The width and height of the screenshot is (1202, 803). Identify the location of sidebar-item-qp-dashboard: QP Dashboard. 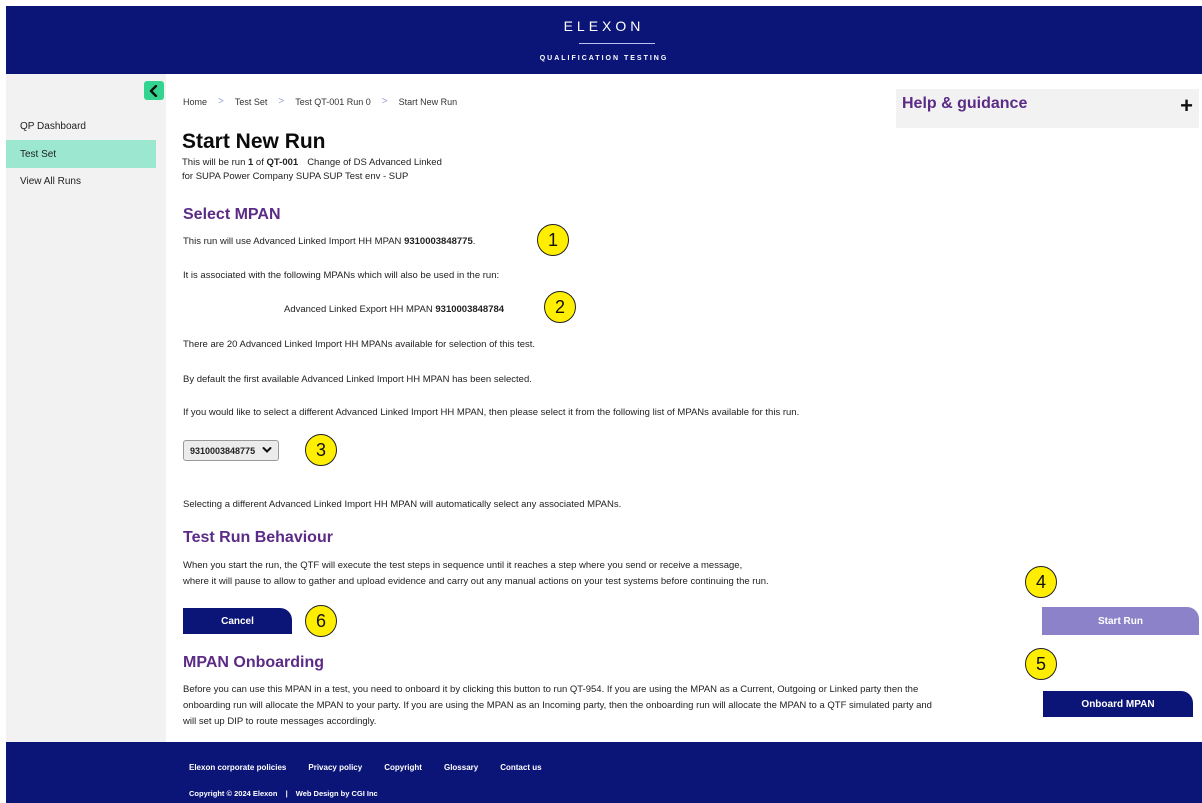
(81, 126).